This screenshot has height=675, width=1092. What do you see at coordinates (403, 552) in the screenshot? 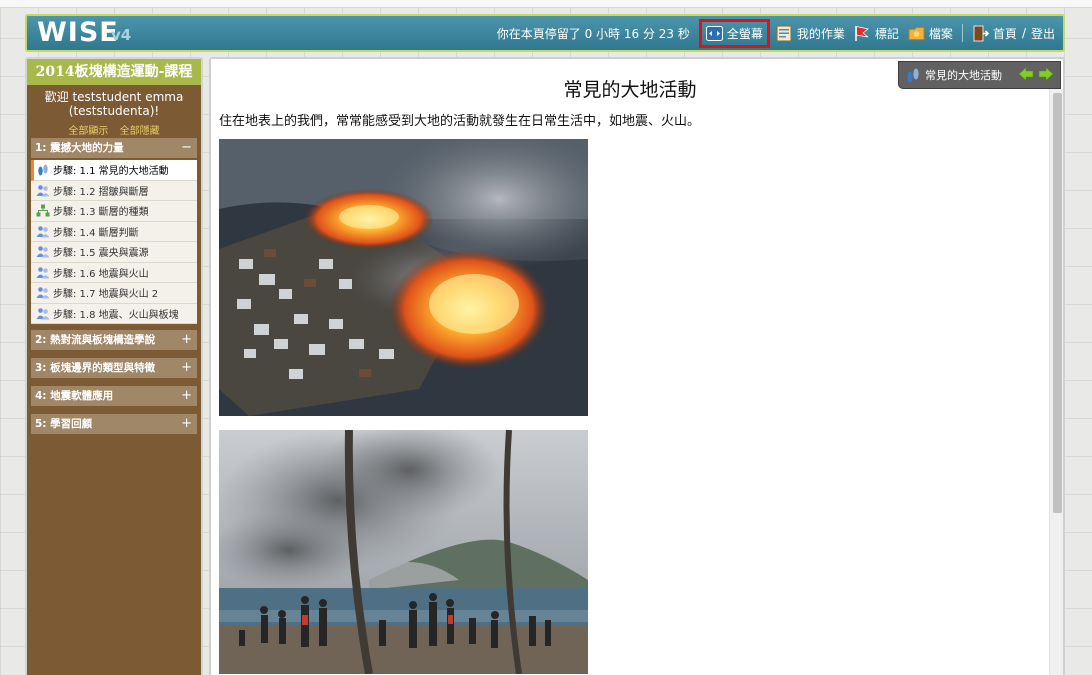
I see `volcano-eruption-photo` at bounding box center [403, 552].